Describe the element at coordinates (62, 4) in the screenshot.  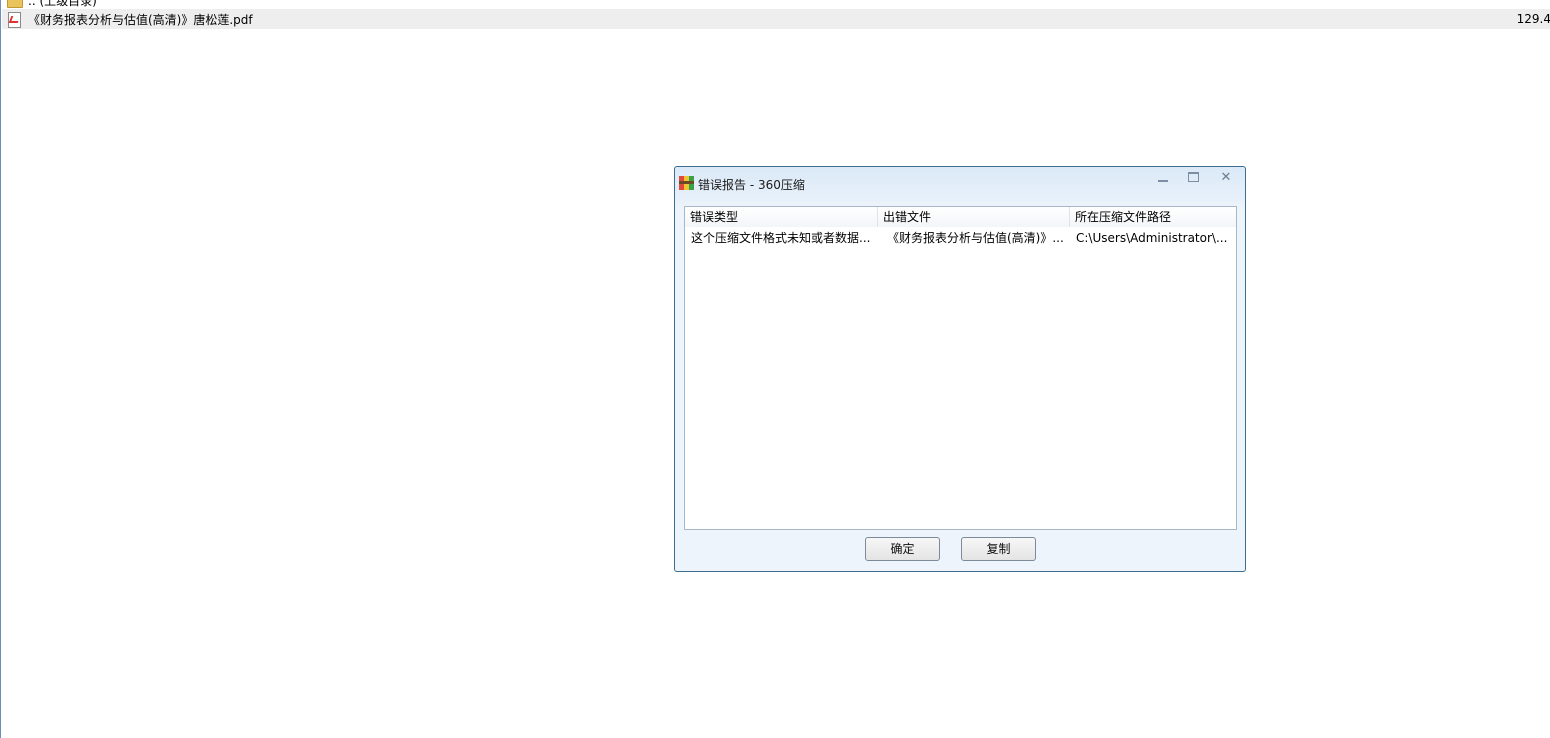
I see `parent-directory-label: .. (上级目录)` at that location.